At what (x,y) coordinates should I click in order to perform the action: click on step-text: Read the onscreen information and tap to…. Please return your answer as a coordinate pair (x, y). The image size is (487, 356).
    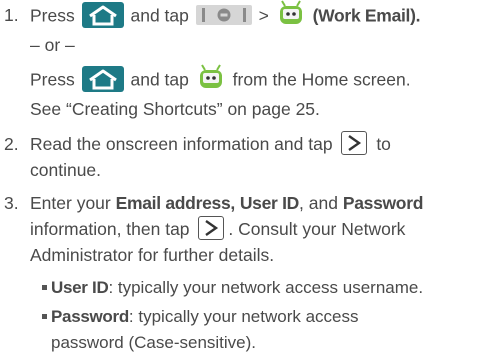
    Looking at the image, I should click on (258, 157).